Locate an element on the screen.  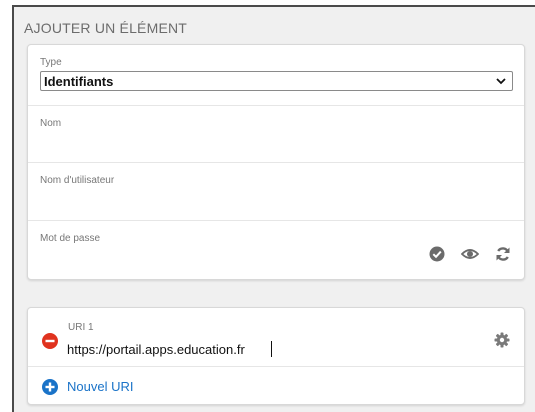
type-field: Type Identifiants is located at coordinates (276, 75).